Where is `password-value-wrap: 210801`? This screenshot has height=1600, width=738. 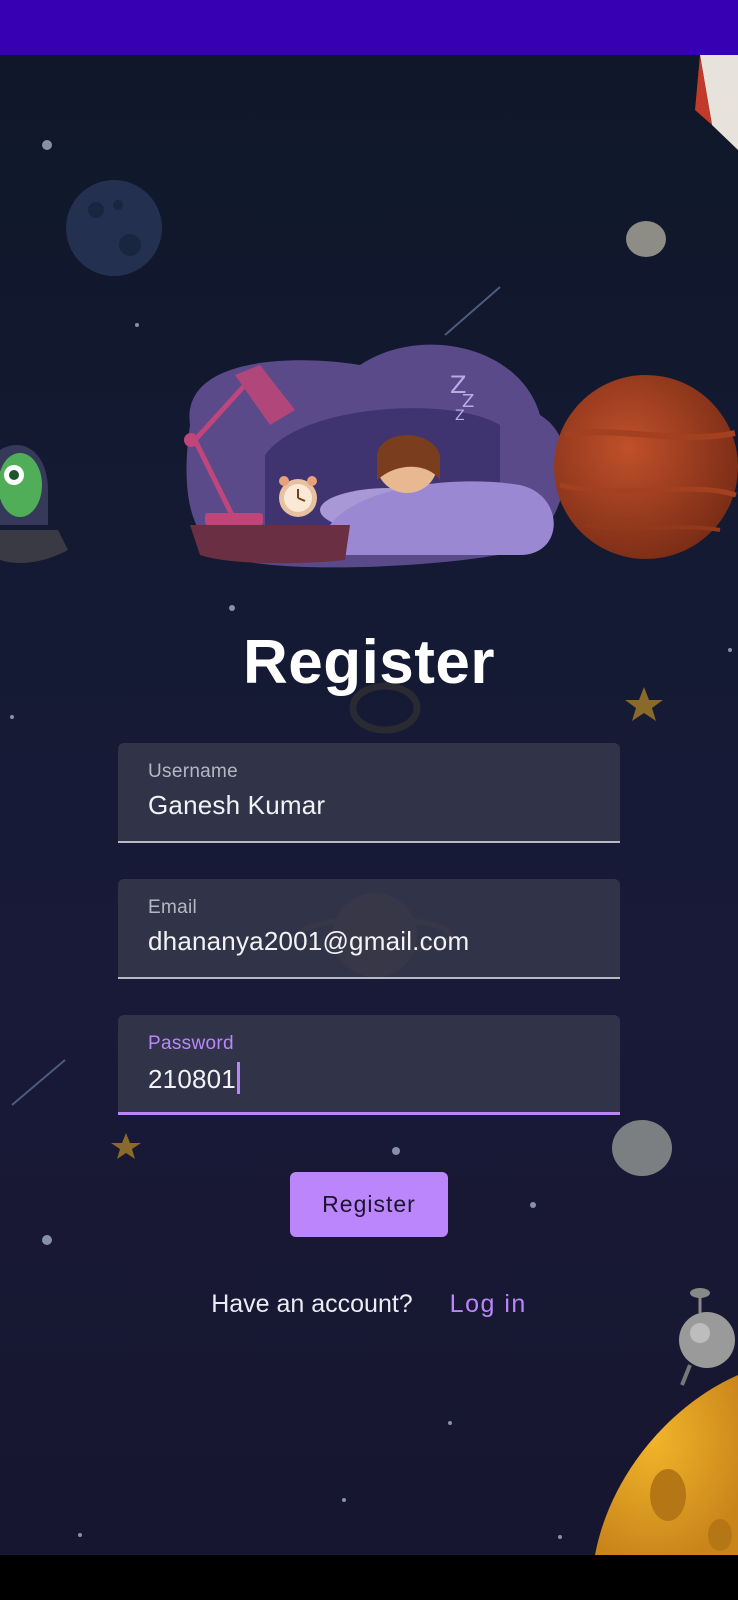 password-value-wrap: 210801 is located at coordinates (194, 1078).